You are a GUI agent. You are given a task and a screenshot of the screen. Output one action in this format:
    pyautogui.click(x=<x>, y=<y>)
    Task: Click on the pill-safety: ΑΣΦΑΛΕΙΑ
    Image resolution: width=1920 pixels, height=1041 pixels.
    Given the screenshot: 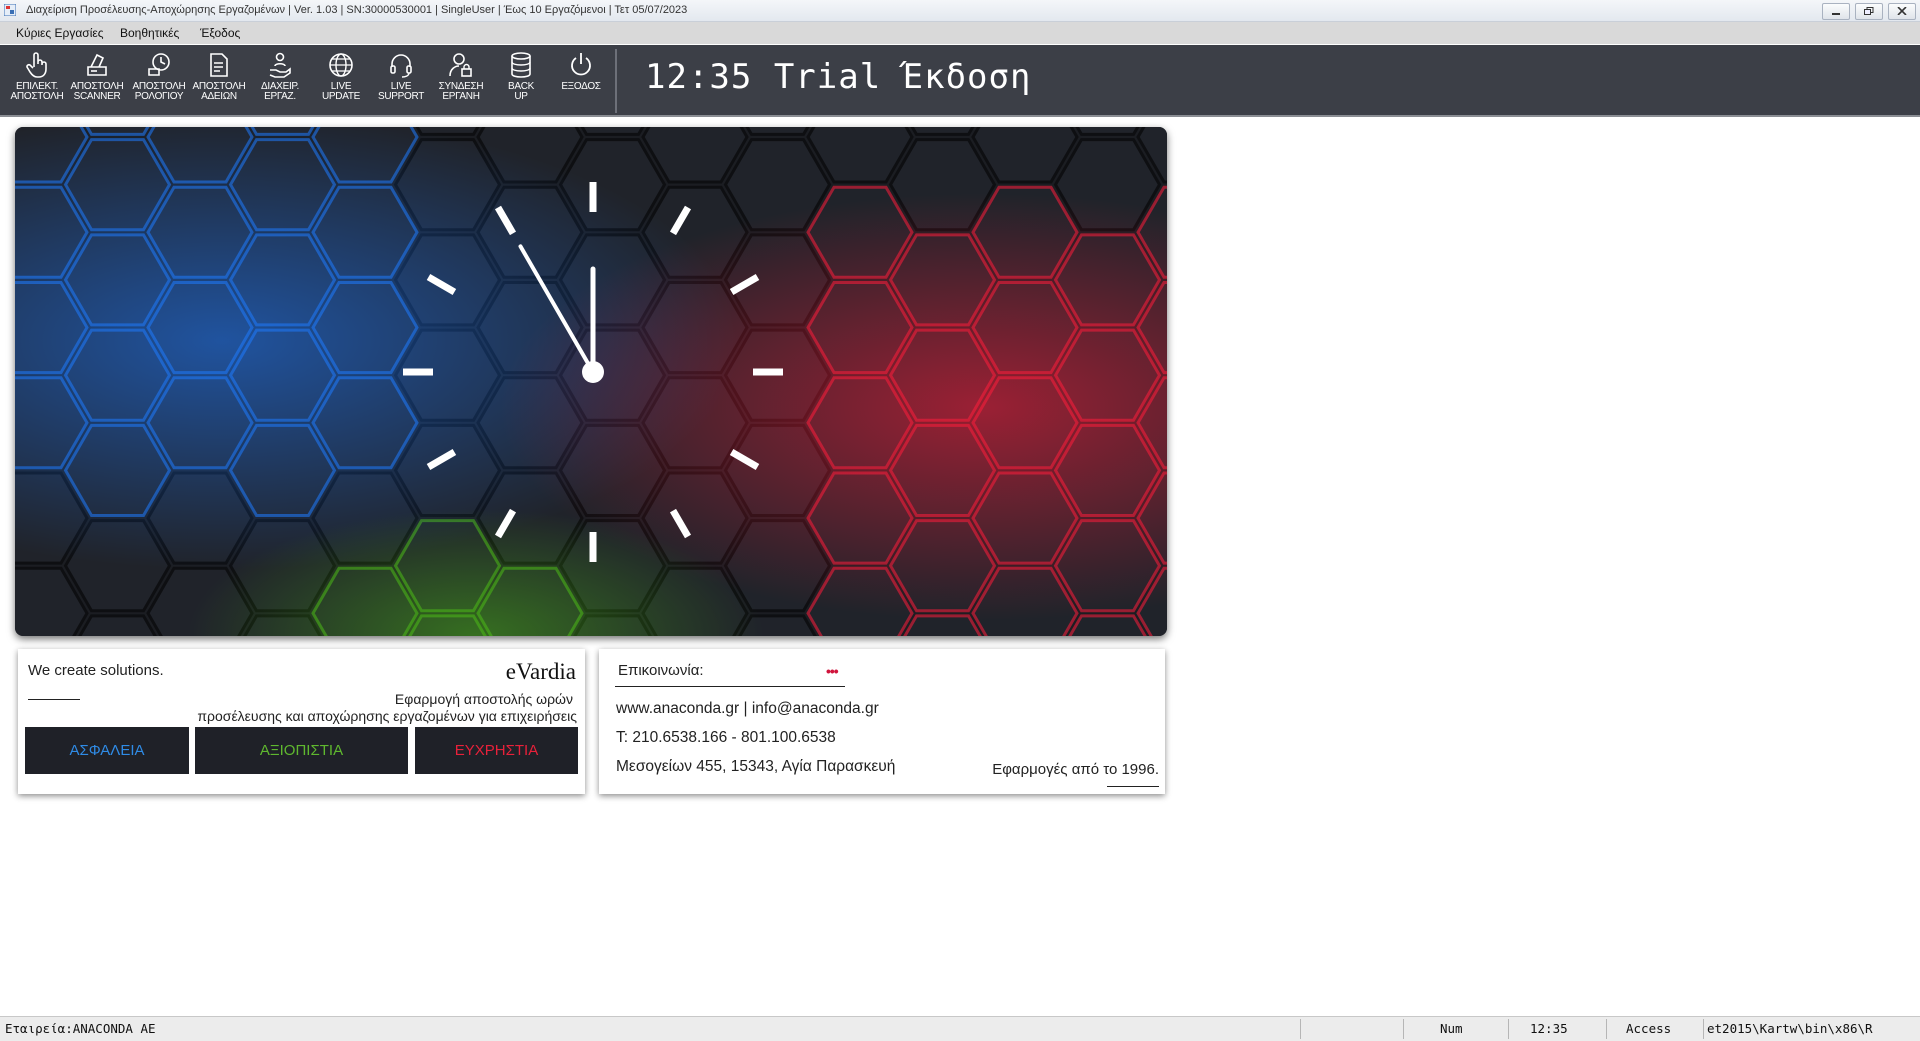 What is the action you would take?
    pyautogui.click(x=107, y=750)
    